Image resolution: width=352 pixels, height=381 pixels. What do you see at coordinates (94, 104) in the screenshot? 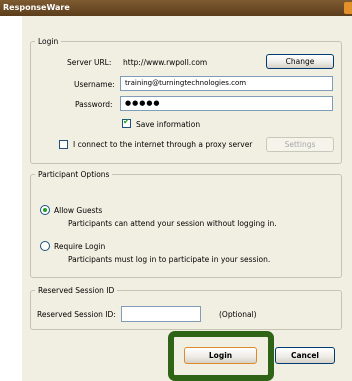
I see `password-label: Password:` at bounding box center [94, 104].